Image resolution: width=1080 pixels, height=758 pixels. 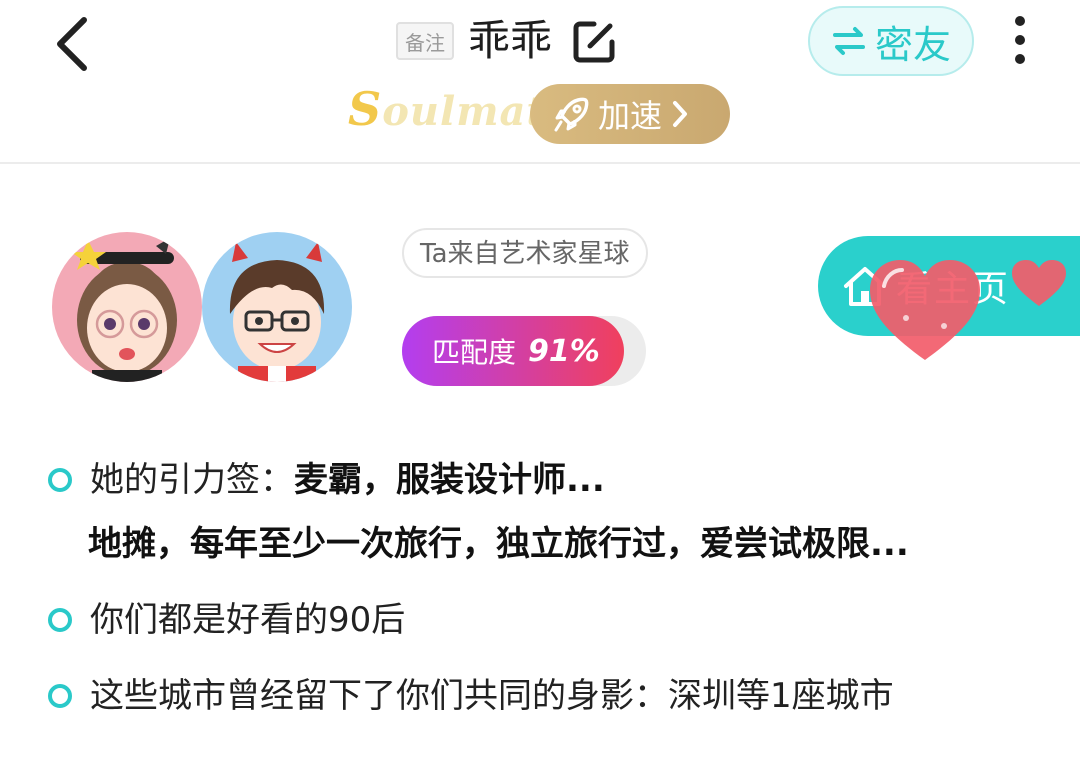 What do you see at coordinates (192, 480) in the screenshot?
I see `tags-label: 她的引力签：` at bounding box center [192, 480].